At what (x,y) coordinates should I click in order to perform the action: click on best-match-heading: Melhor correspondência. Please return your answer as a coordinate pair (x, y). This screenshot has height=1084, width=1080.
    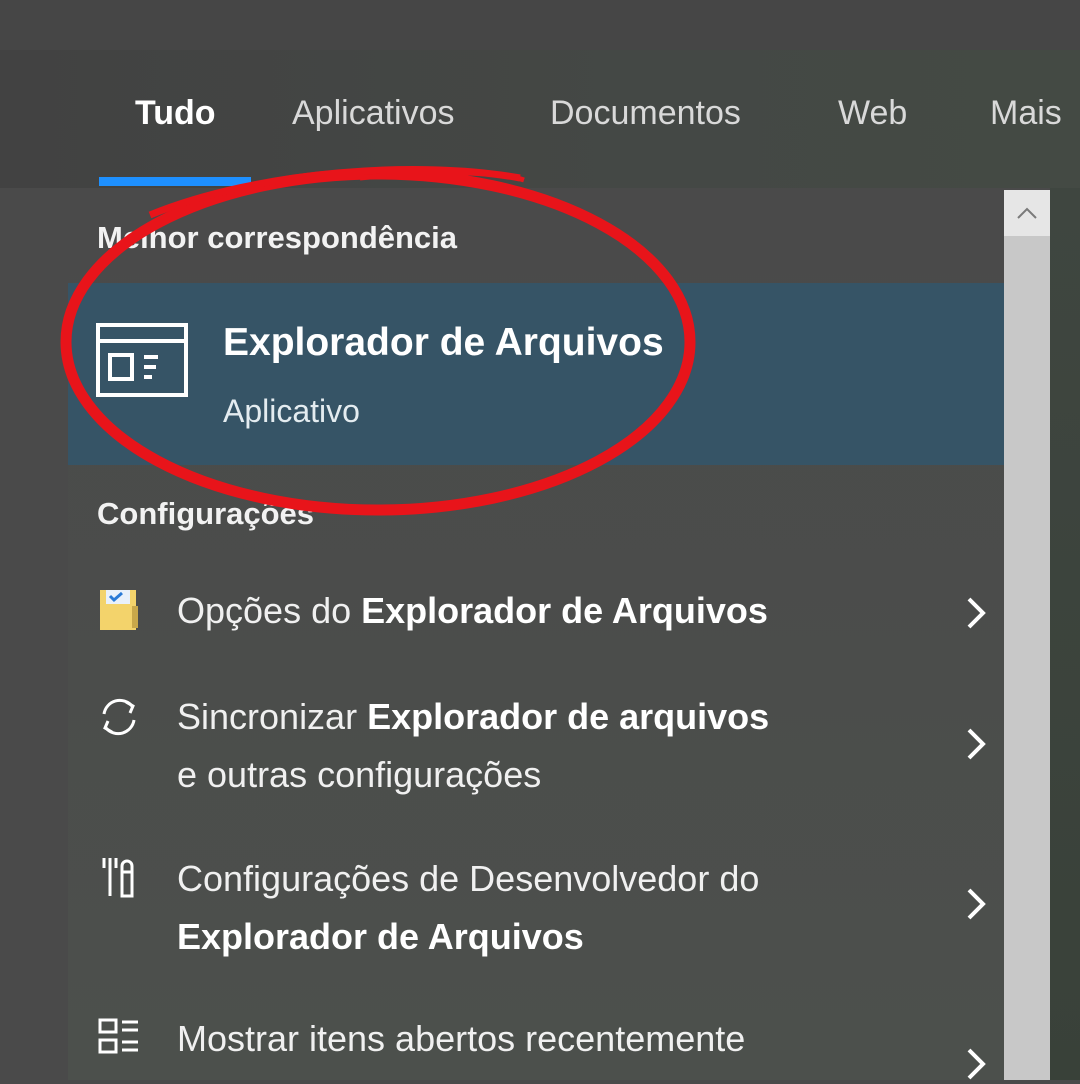
    Looking at the image, I should click on (277, 237).